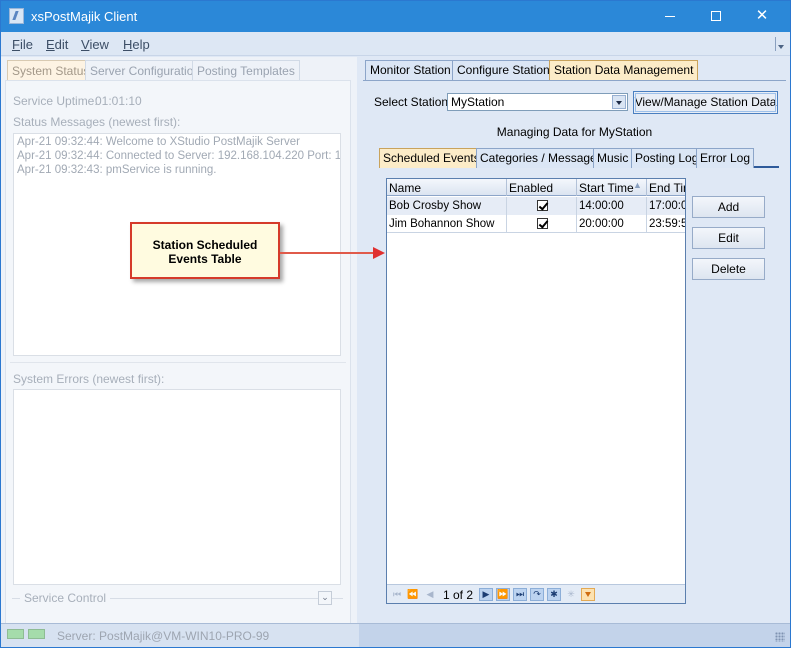 The width and height of the screenshot is (794, 651). Describe the element at coordinates (571, 594) in the screenshot. I see `cancel-edit-icon: ✳` at that location.